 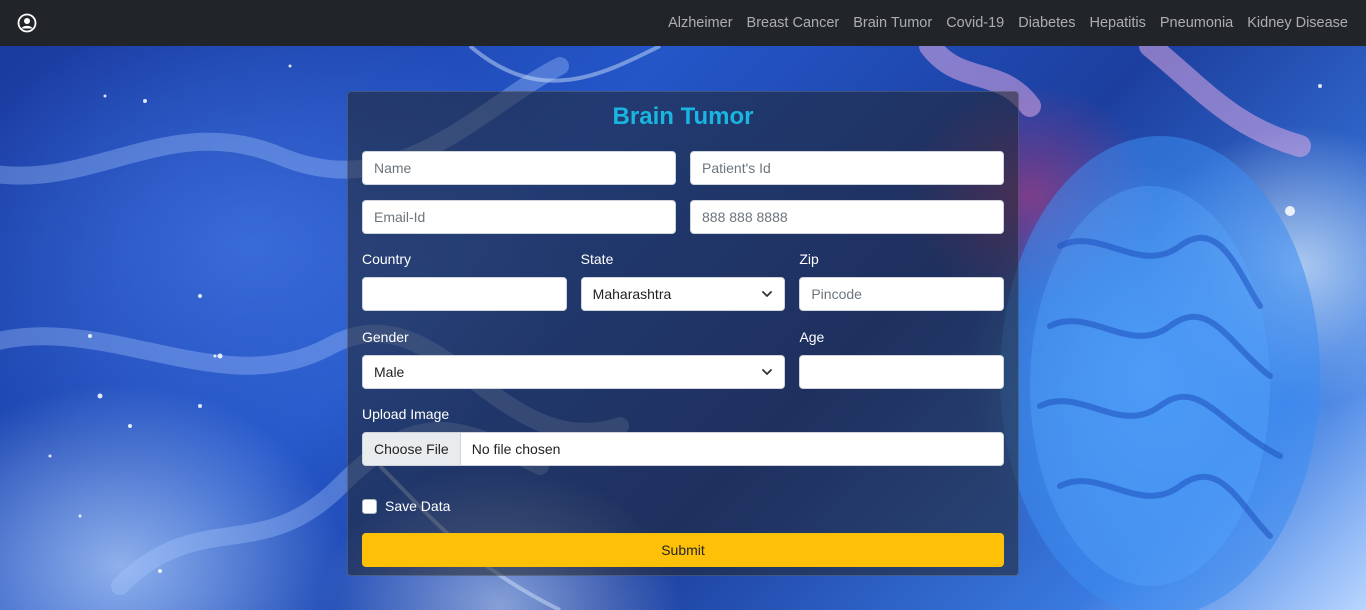 What do you see at coordinates (464, 294) in the screenshot?
I see `country-input` at bounding box center [464, 294].